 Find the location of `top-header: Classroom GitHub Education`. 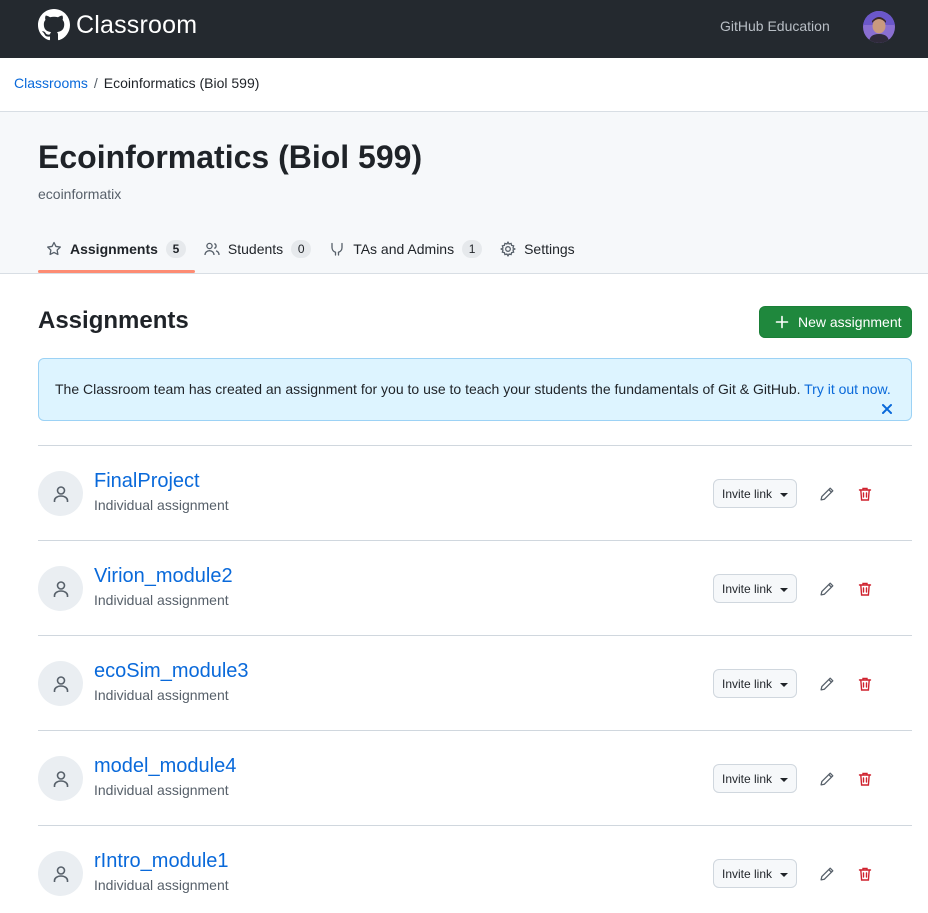

top-header: Classroom GitHub Education is located at coordinates (464, 29).